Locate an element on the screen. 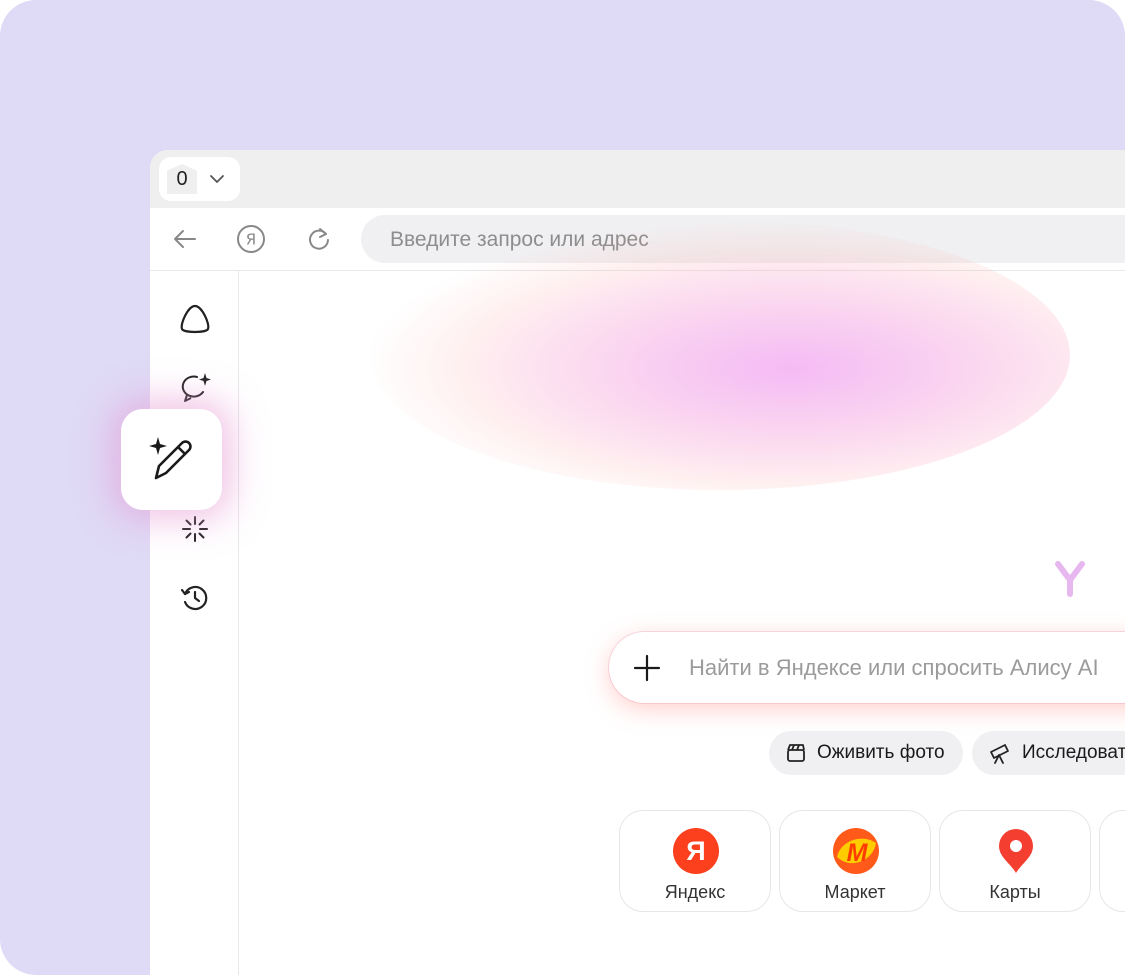 This screenshot has width=1125, height=975. chat-sparkle-icon is located at coordinates (195, 388).